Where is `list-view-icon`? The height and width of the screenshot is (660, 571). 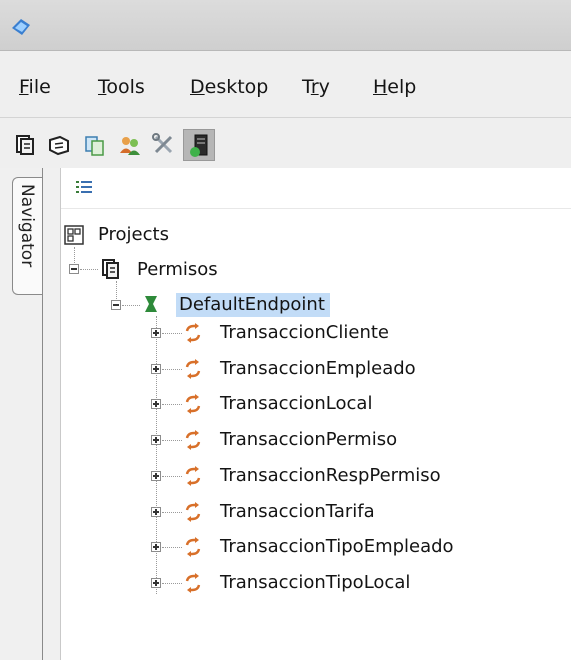
list-view-icon is located at coordinates (84, 187).